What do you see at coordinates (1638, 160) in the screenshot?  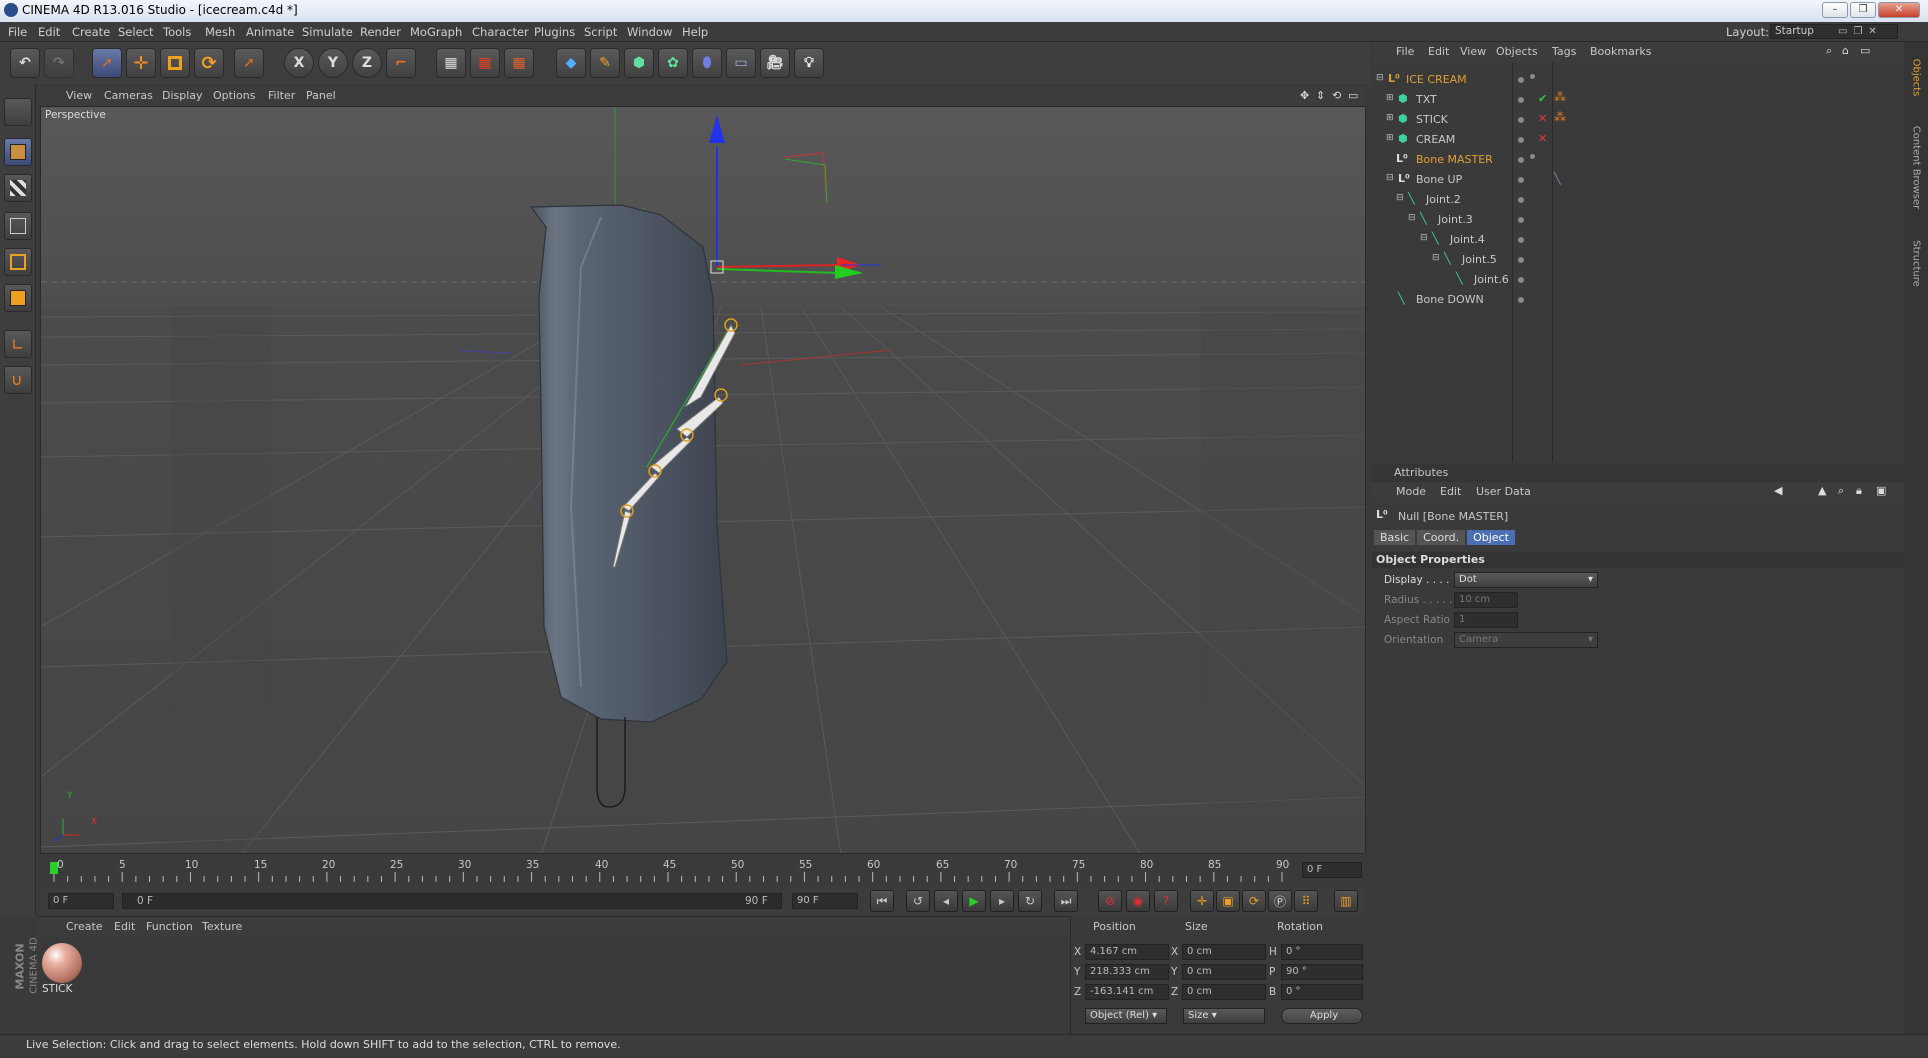 I see `object-row-bone-master: L⁰ Bone MASTER` at bounding box center [1638, 160].